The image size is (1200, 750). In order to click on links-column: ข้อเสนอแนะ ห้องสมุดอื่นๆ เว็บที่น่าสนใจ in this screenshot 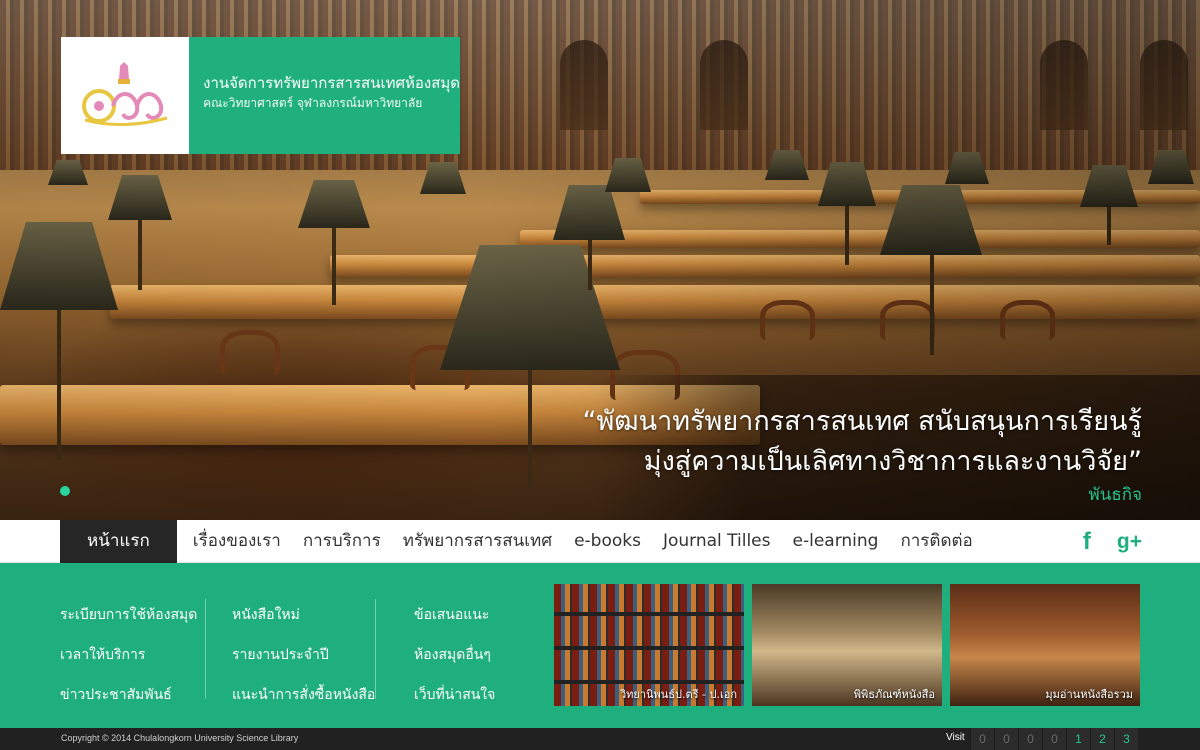, I will do `click(454, 655)`.